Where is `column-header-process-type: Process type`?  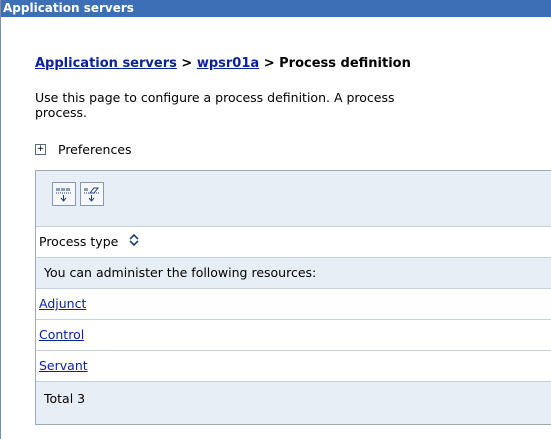 column-header-process-type: Process type is located at coordinates (78, 241).